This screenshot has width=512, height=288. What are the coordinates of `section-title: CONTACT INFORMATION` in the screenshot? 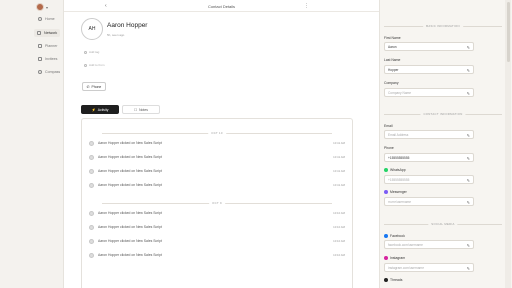 It's located at (443, 114).